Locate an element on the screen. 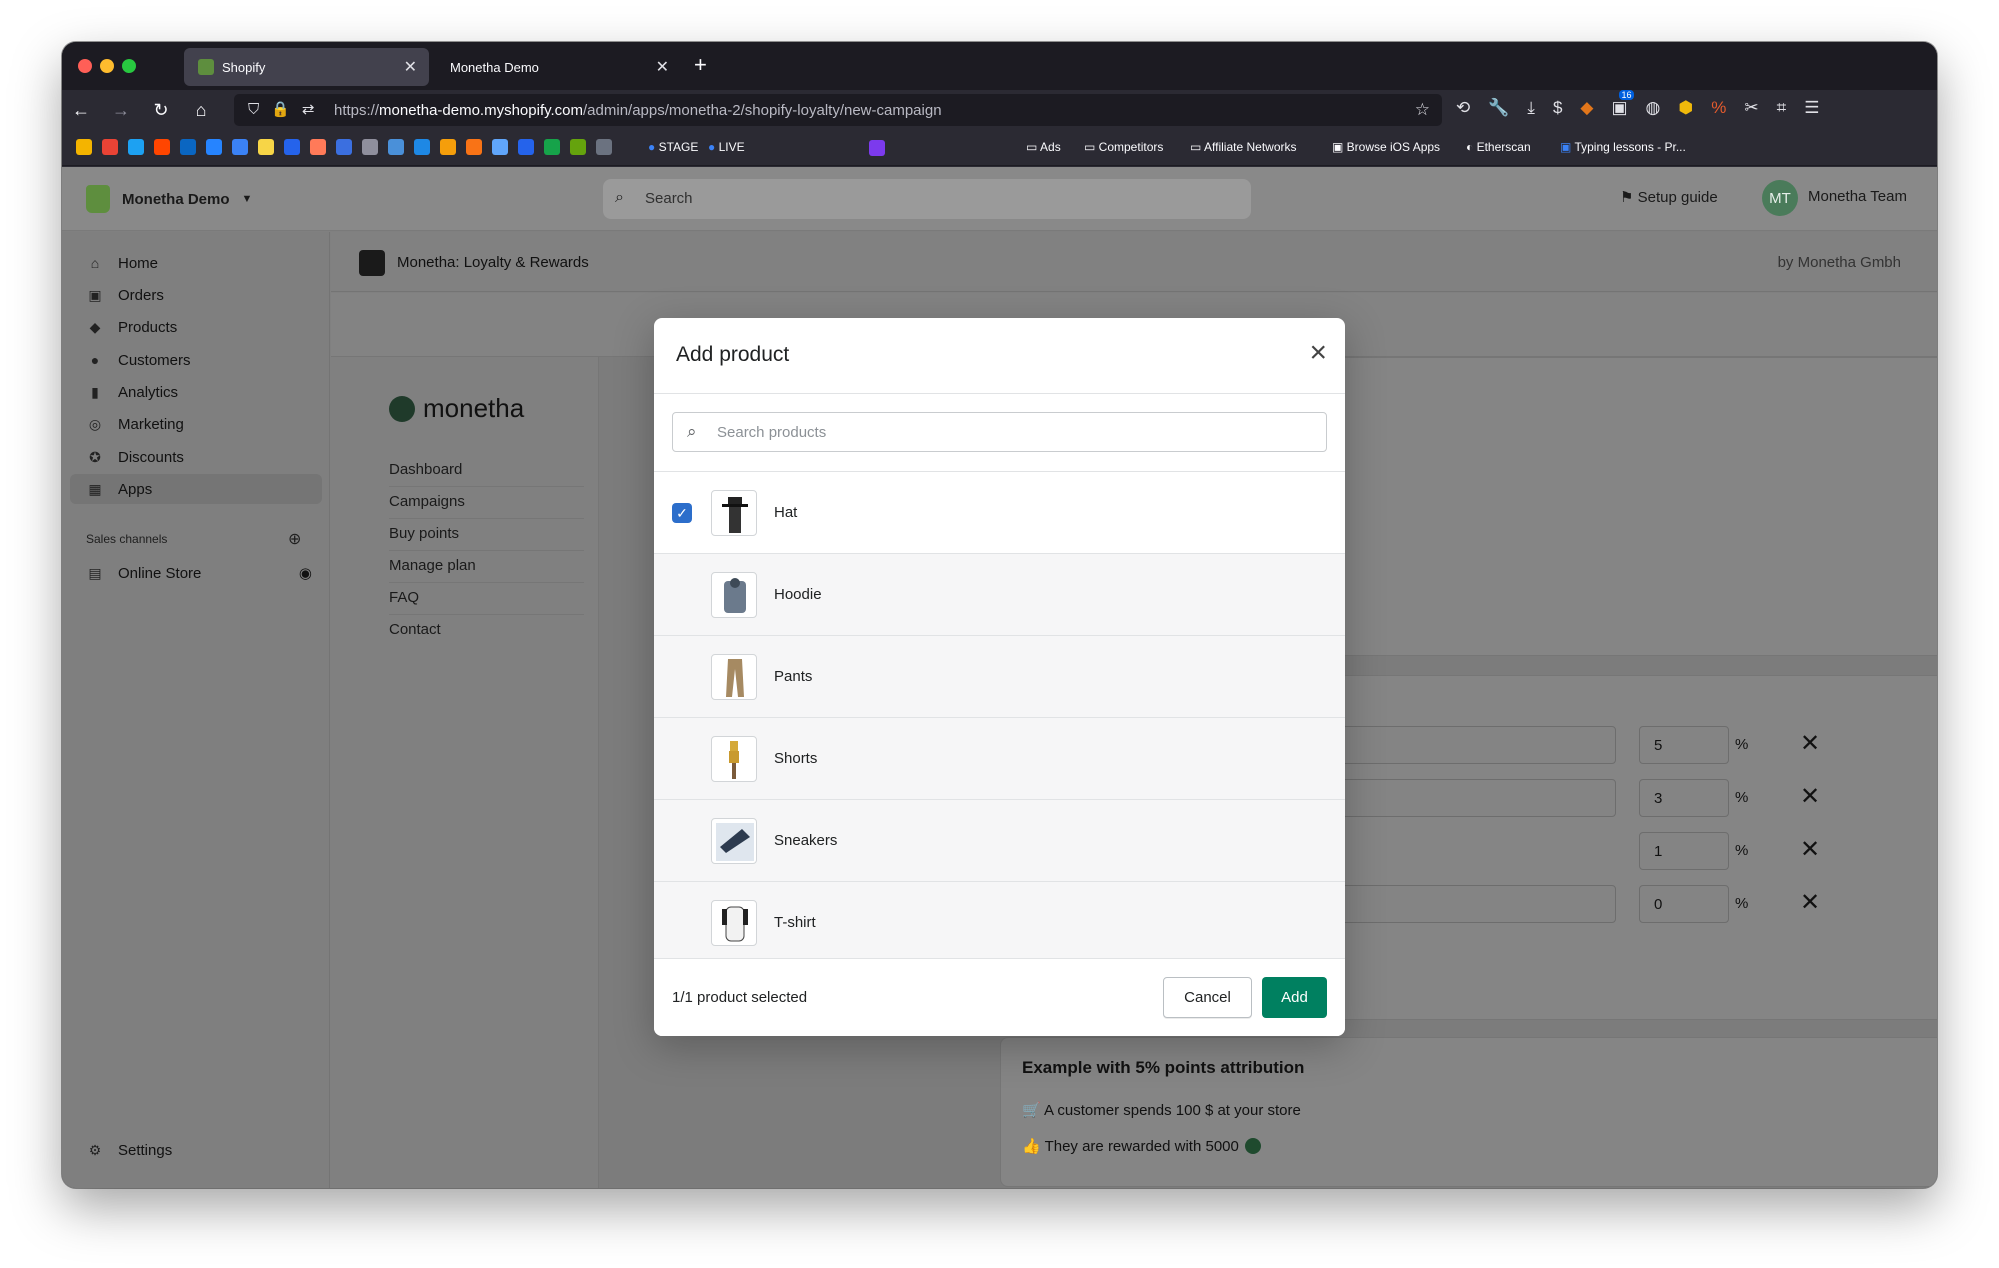  product-row-t-shirt: T-shirt is located at coordinates (999, 923).